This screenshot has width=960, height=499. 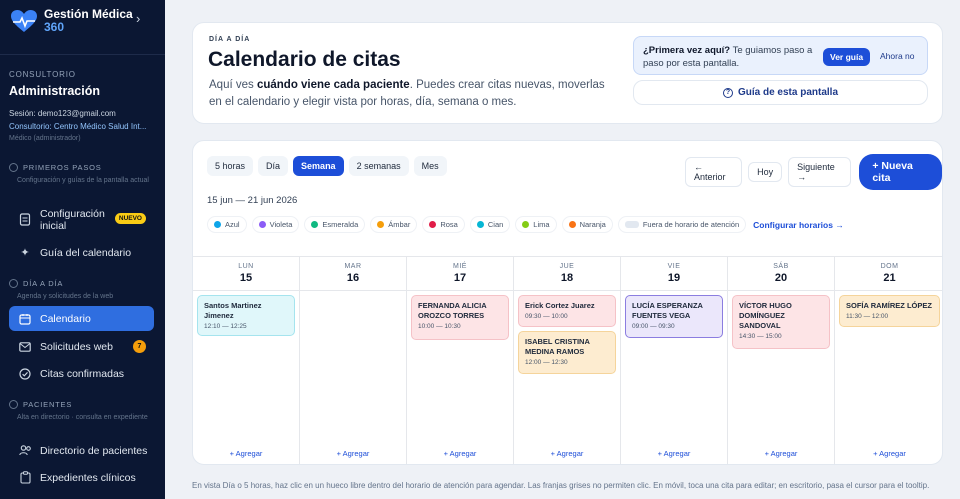 I want to click on sidebar-item-calendario: Calendario, so click(x=81, y=318).